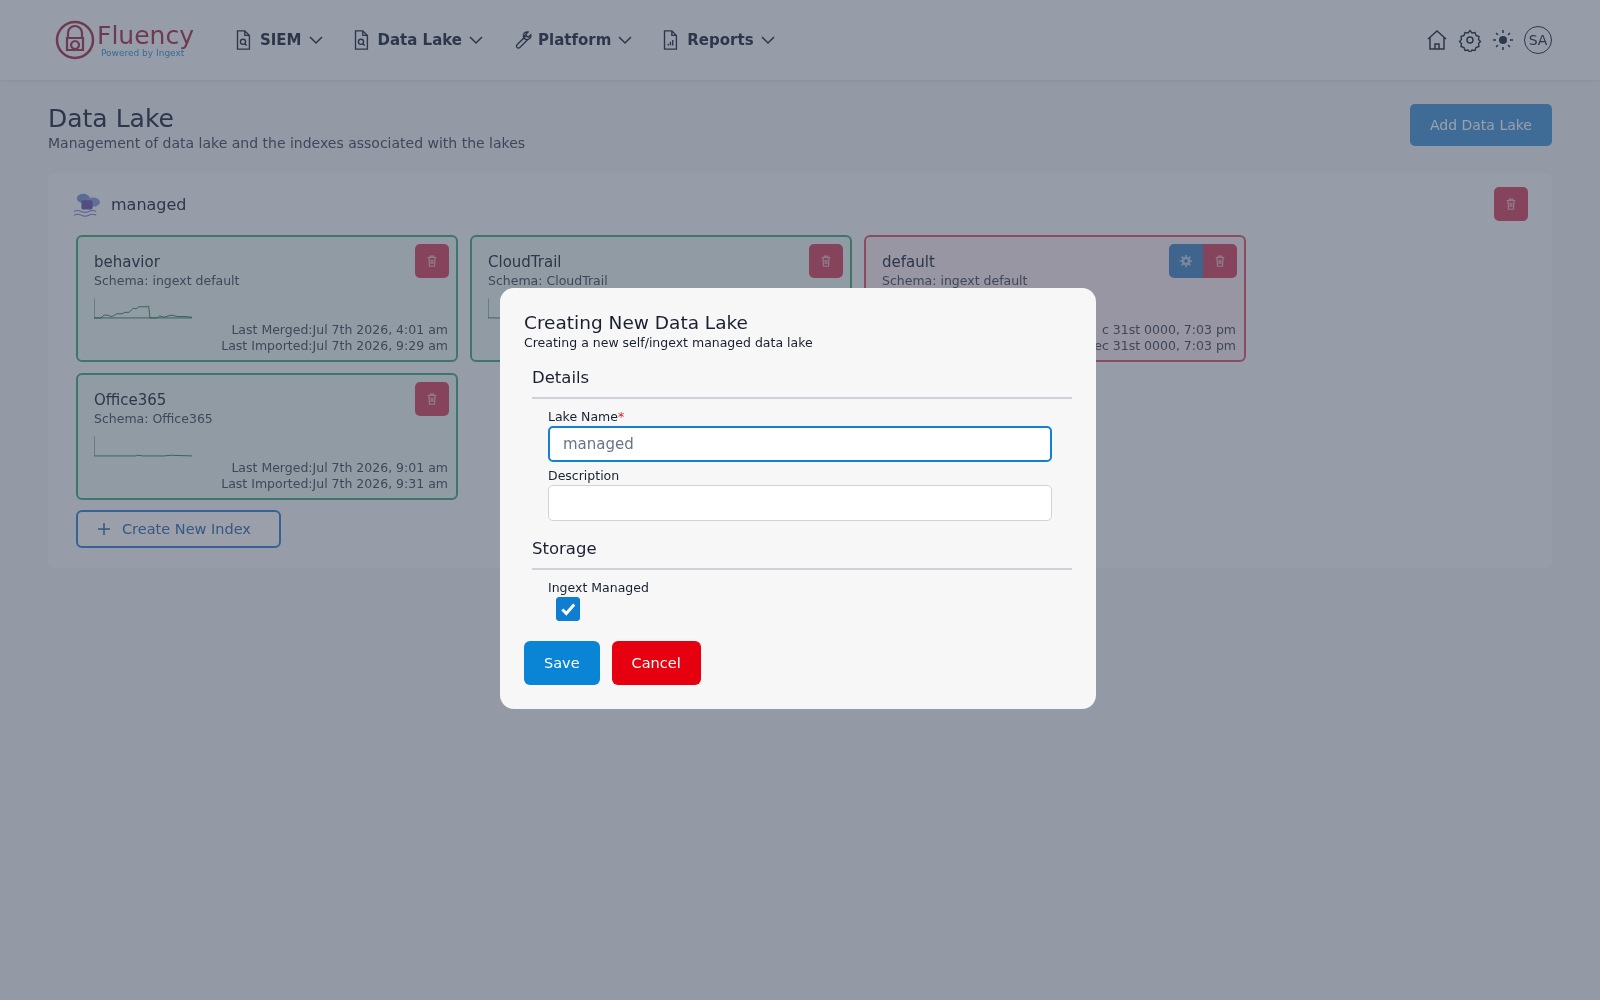 This screenshot has width=1600, height=1000. I want to click on save-button: Save, so click(562, 663).